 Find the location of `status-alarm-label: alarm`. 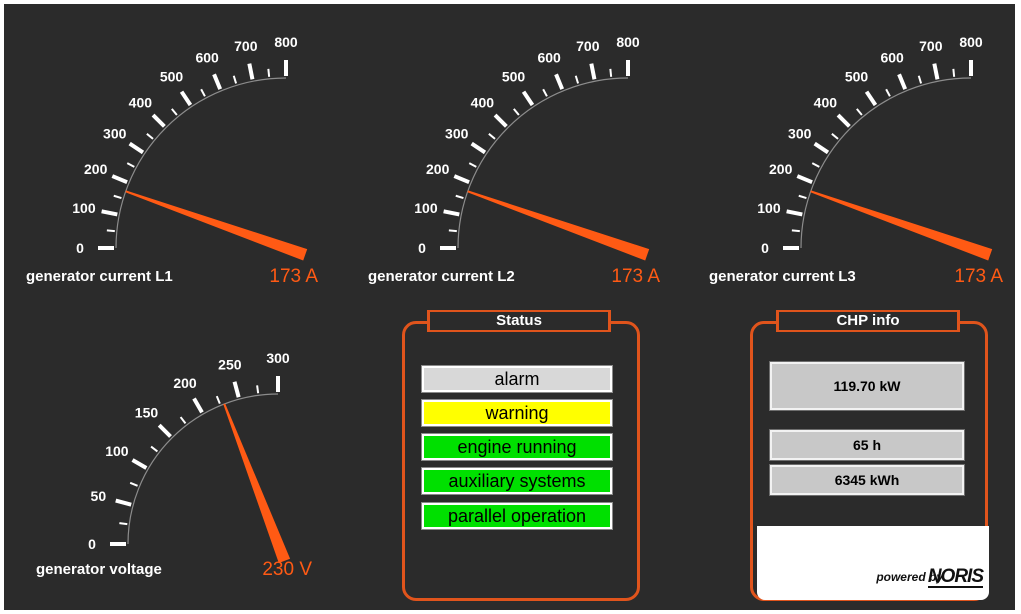

status-alarm-label: alarm is located at coordinates (517, 379).